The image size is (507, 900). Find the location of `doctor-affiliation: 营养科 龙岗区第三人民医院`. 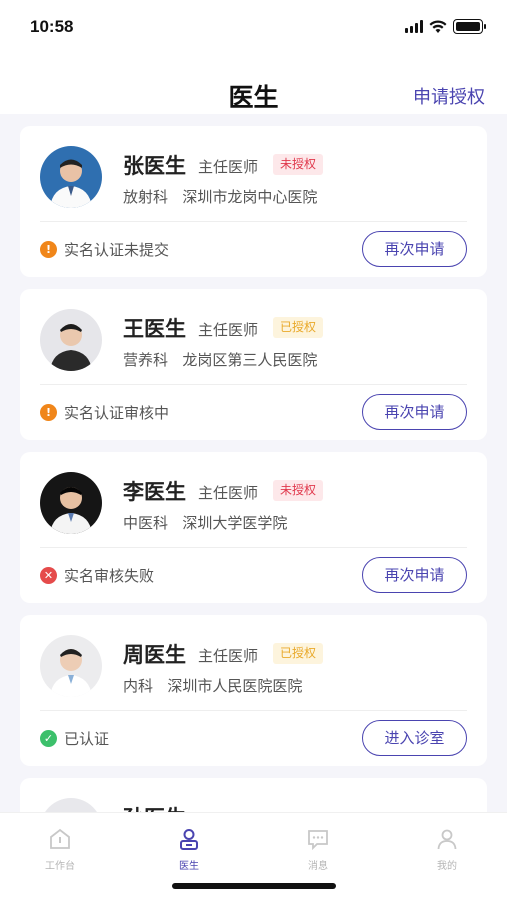

doctor-affiliation: 营养科 龙岗区第三人民医院 is located at coordinates (220, 359).